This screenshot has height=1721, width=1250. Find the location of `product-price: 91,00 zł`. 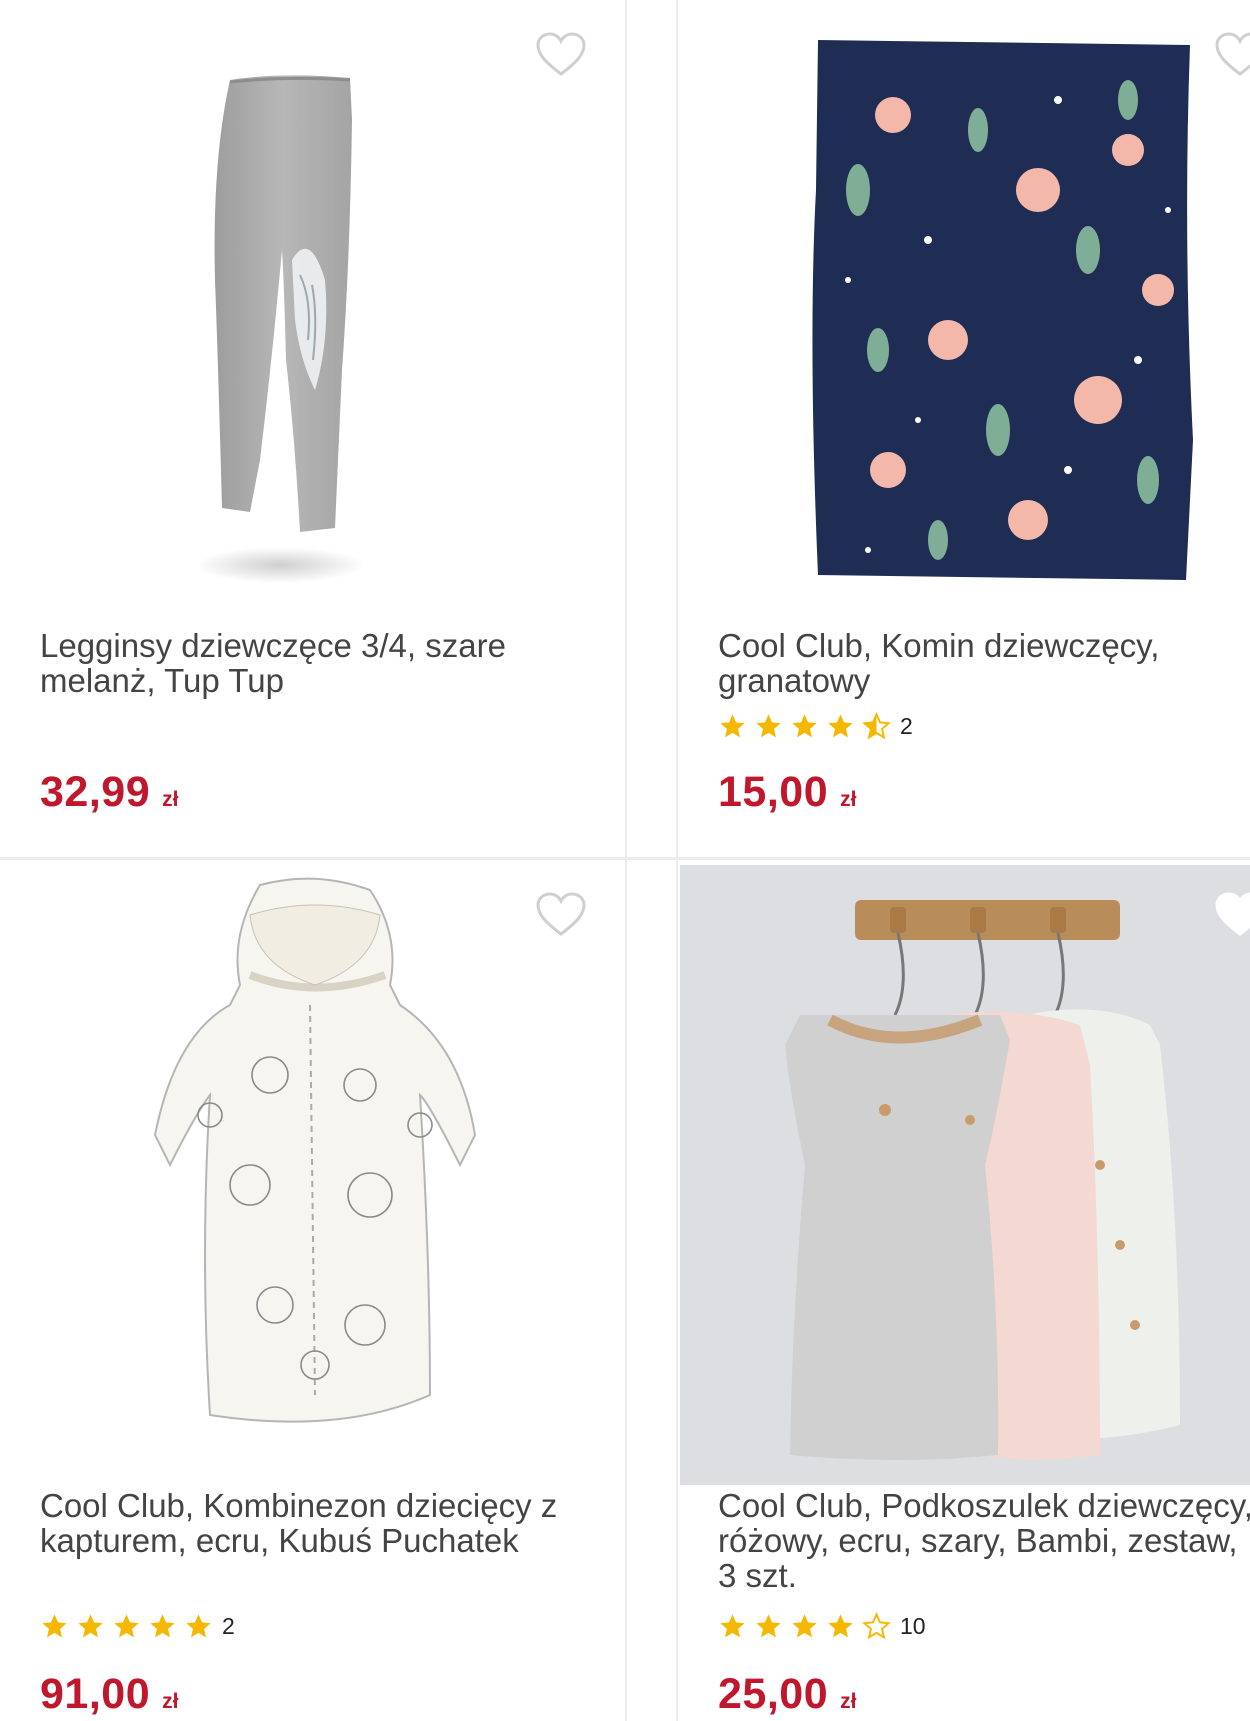

product-price: 91,00 zł is located at coordinates (109, 1694).